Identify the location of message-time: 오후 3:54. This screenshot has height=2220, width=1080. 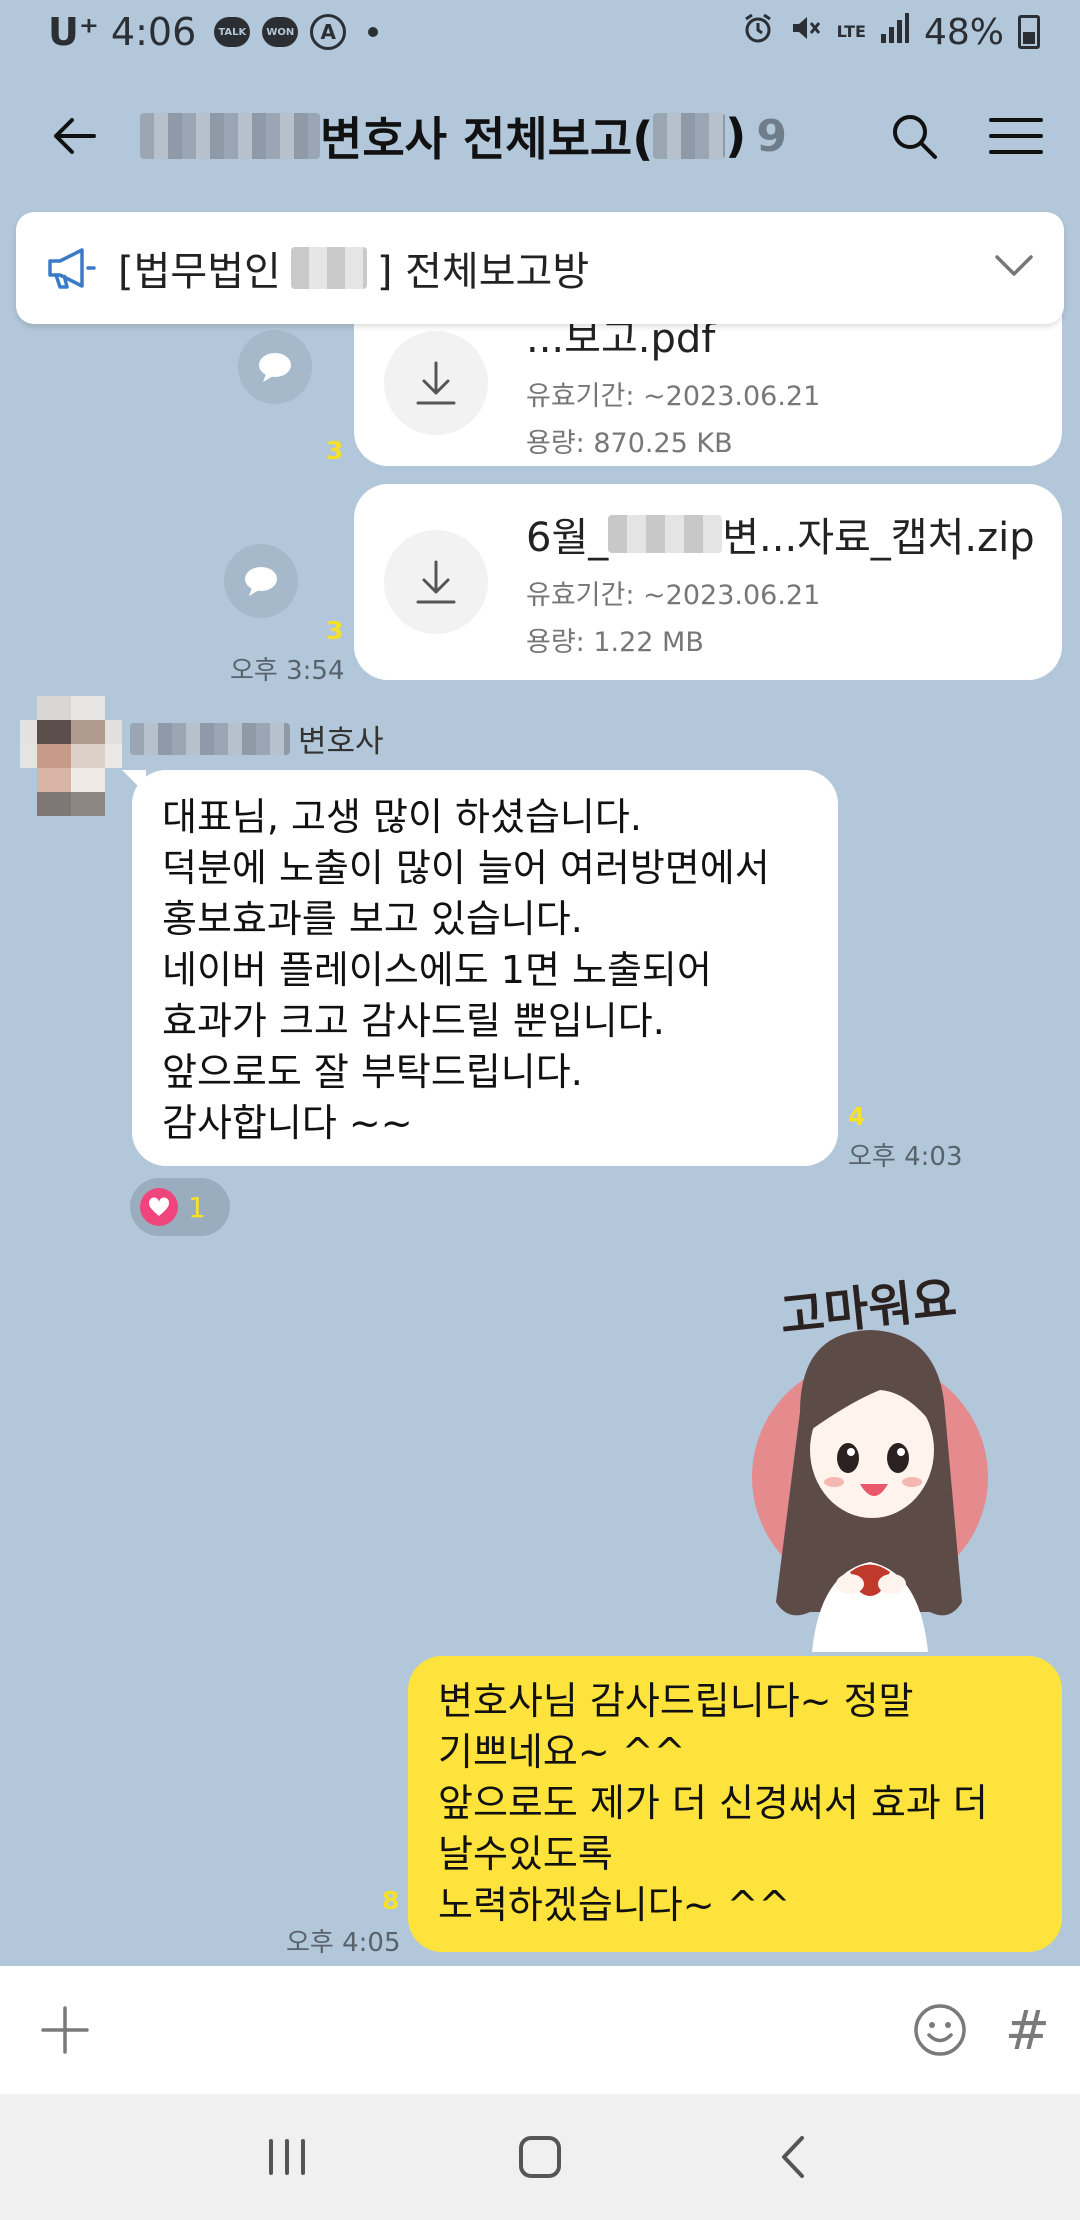
(287, 671).